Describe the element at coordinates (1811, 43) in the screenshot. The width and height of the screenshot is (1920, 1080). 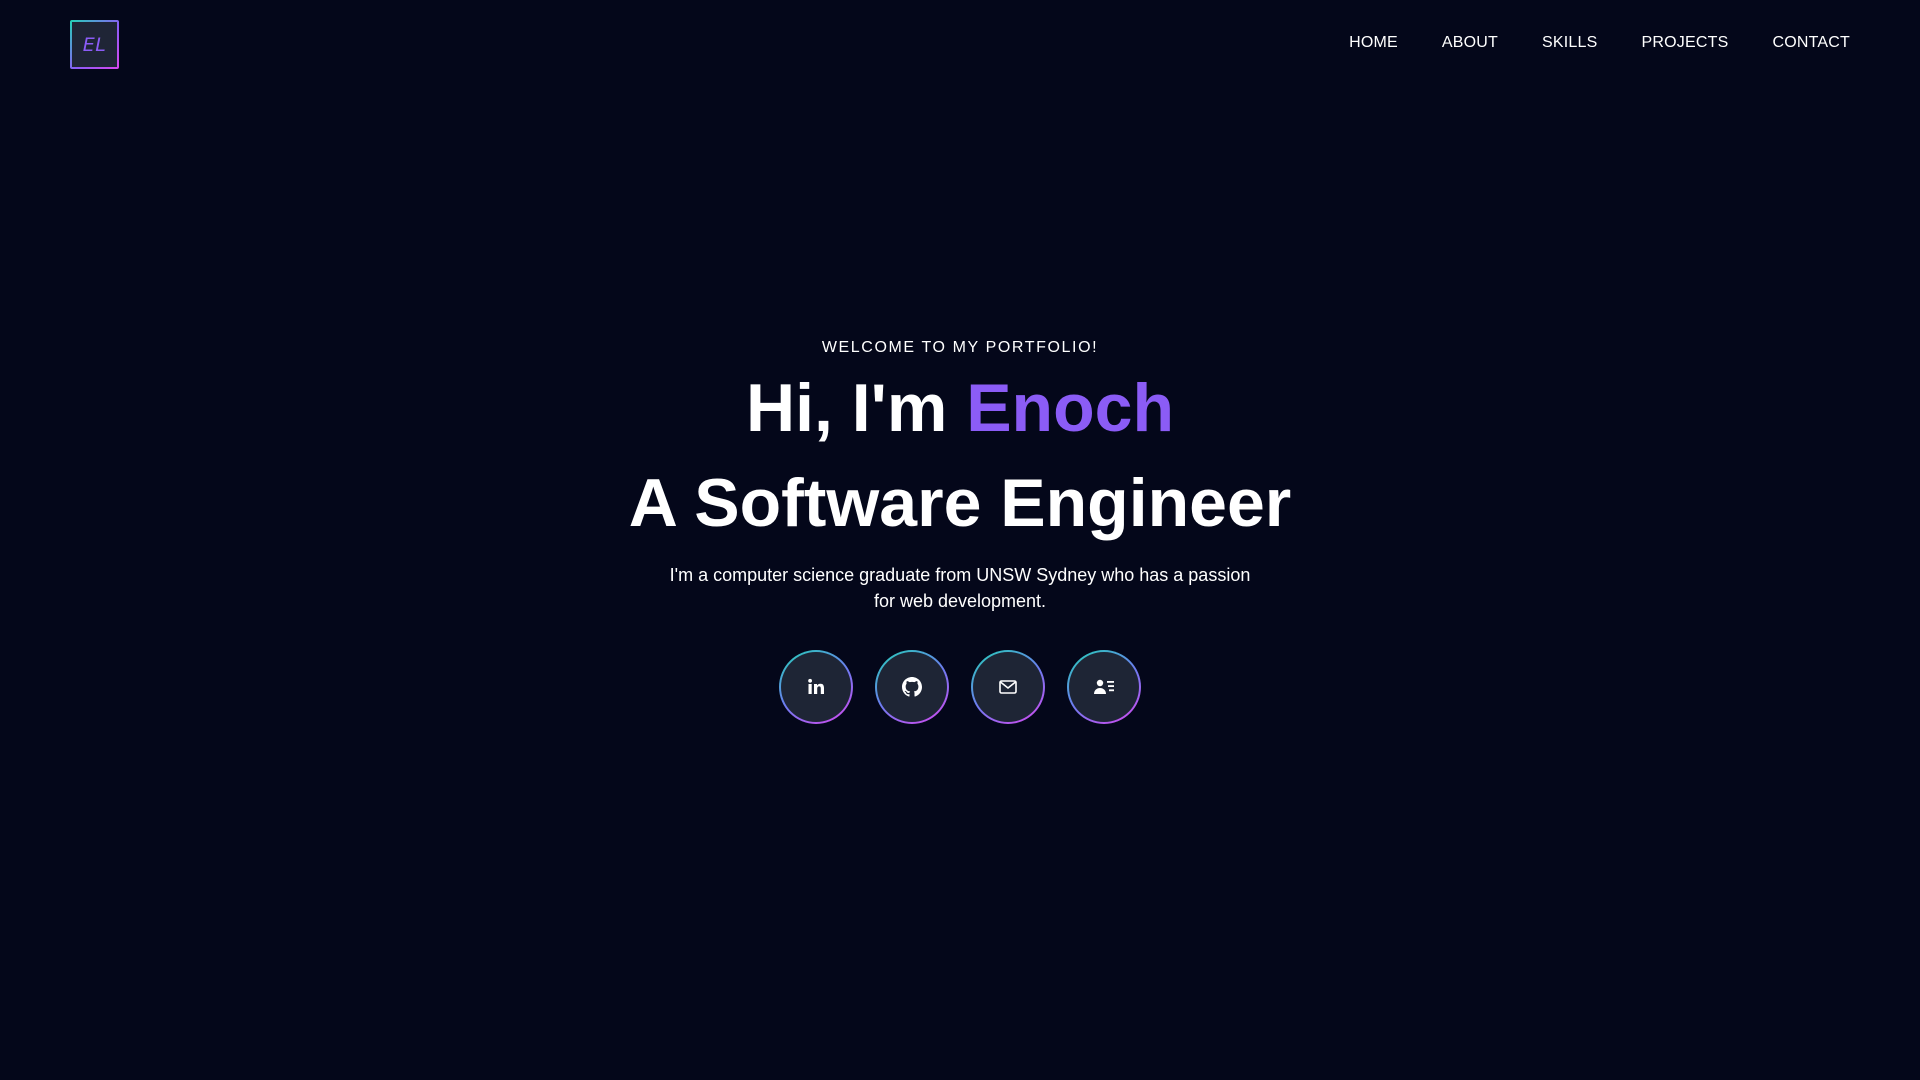
I see `nav-contact: CONTACT` at that location.